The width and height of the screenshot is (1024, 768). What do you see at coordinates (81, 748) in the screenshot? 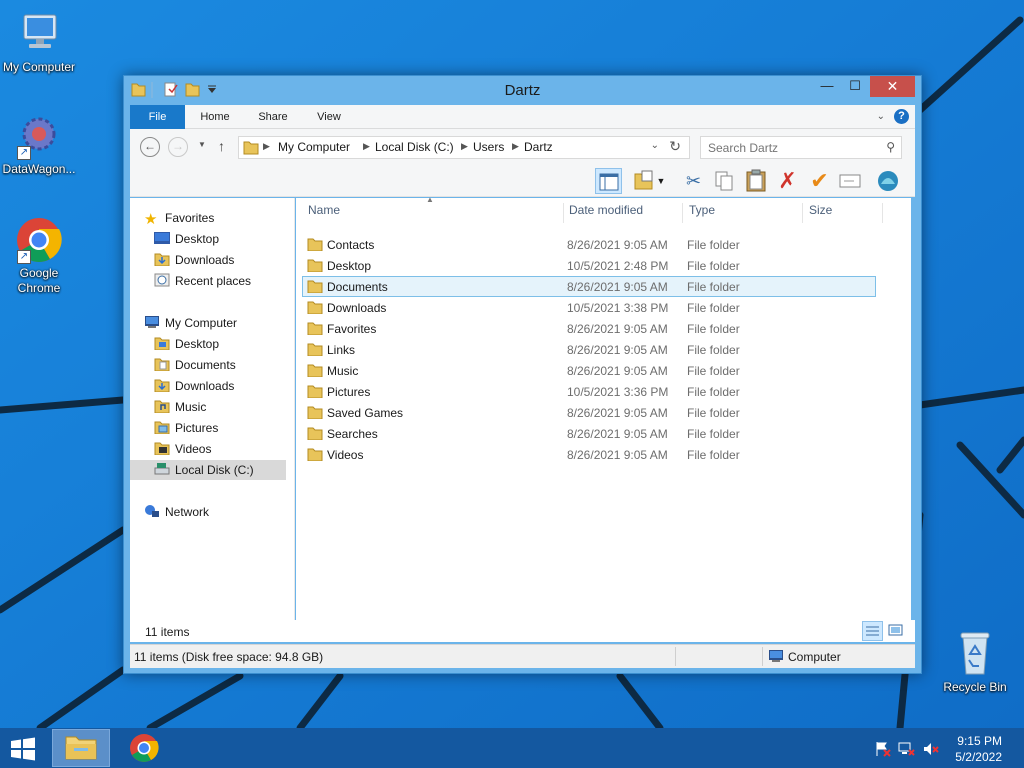
I see `taskbar-file-explorer` at bounding box center [81, 748].